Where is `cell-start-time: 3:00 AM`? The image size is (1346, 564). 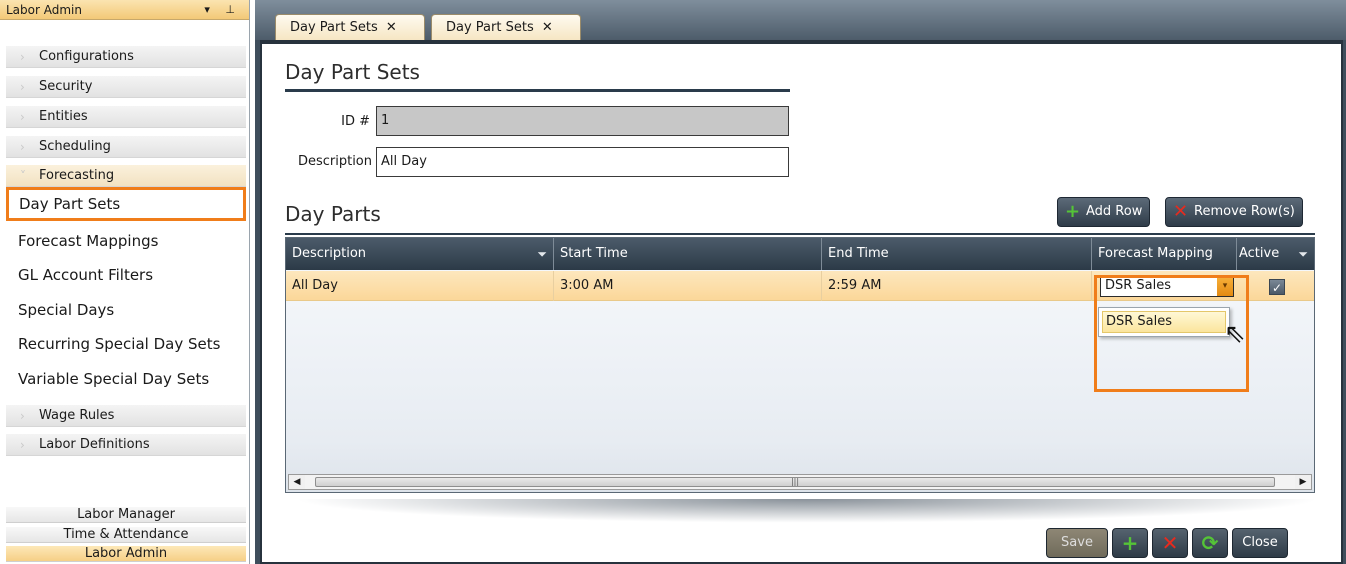
cell-start-time: 3:00 AM is located at coordinates (688, 286).